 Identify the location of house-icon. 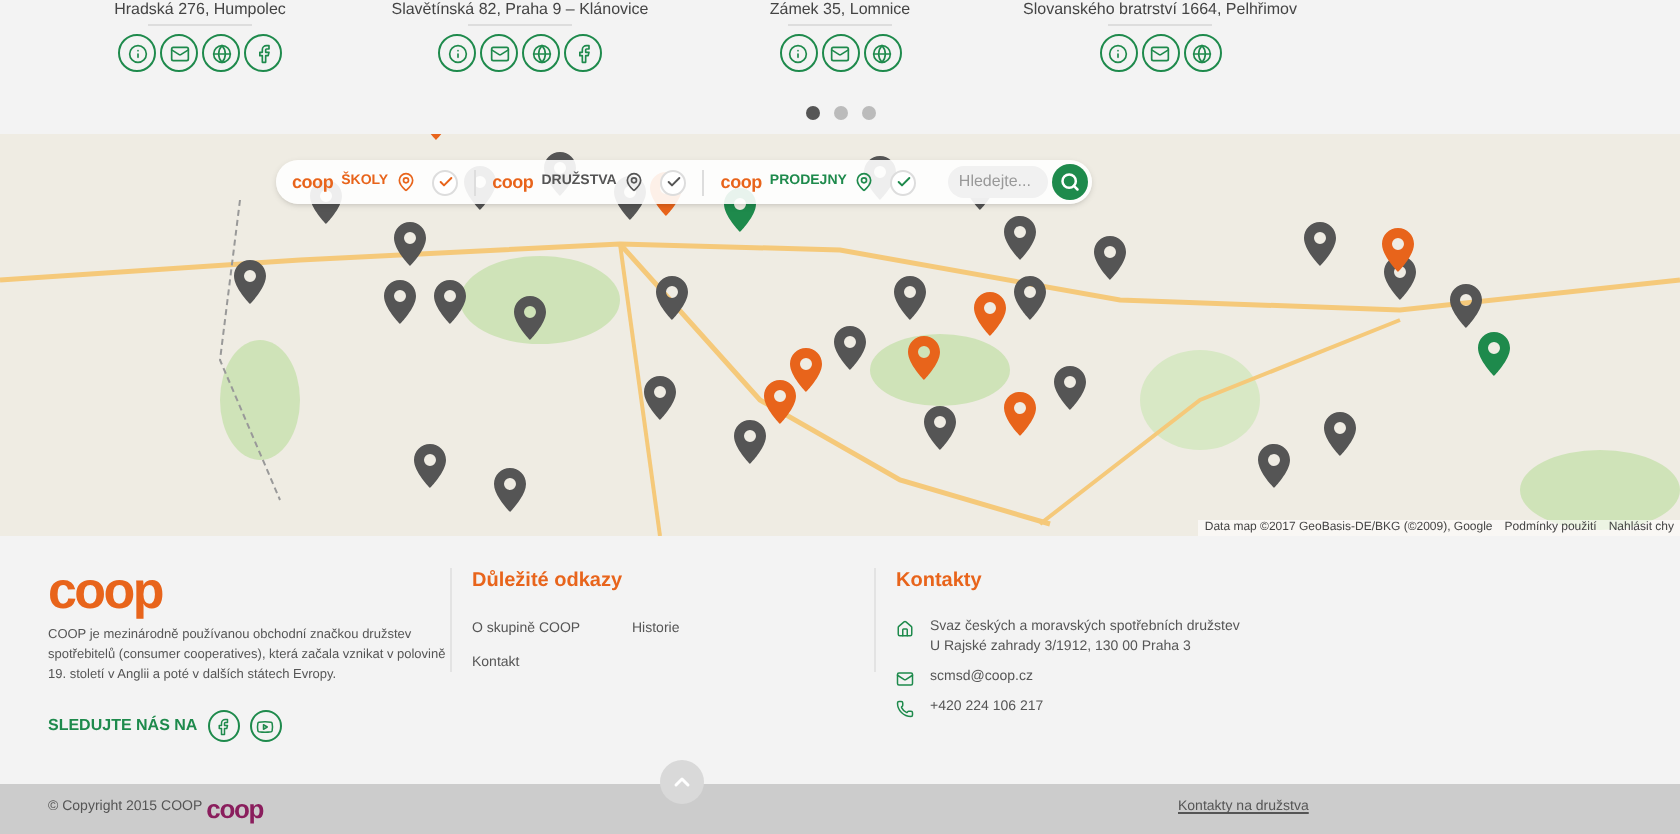
(905, 629).